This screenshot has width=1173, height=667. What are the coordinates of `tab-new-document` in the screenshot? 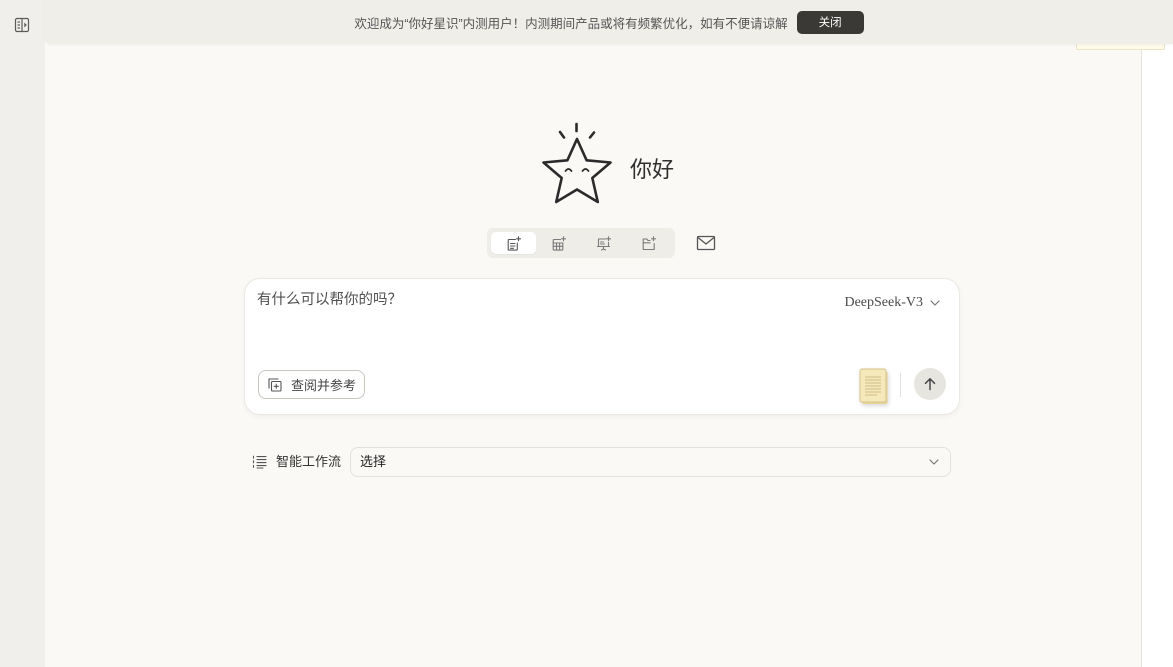 It's located at (513, 243).